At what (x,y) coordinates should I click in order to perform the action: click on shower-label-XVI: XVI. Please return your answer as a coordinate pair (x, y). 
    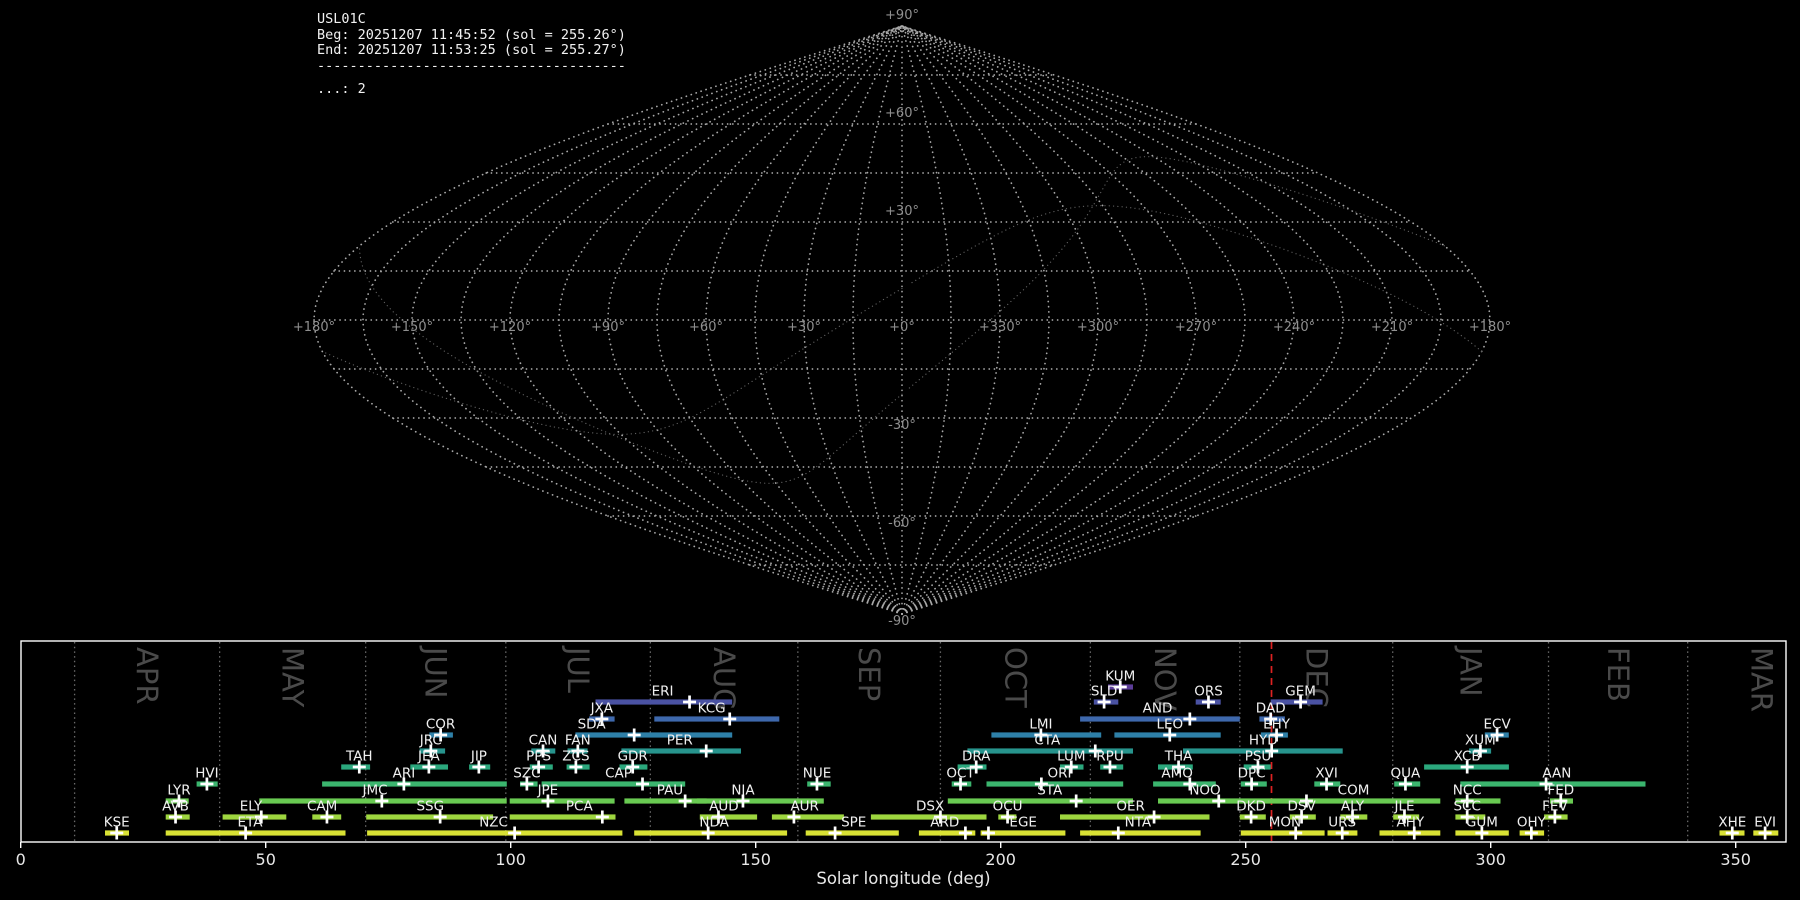
    Looking at the image, I should click on (1326, 774).